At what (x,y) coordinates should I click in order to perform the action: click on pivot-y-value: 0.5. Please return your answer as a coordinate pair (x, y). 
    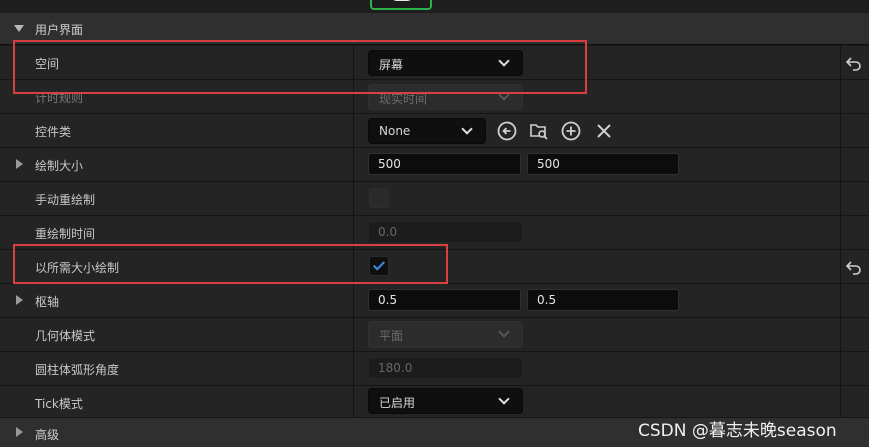
    Looking at the image, I should click on (547, 300).